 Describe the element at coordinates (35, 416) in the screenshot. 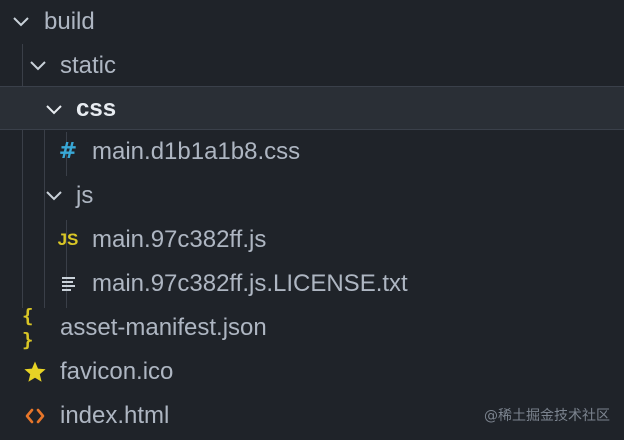

I see `html-brackets-icon` at that location.